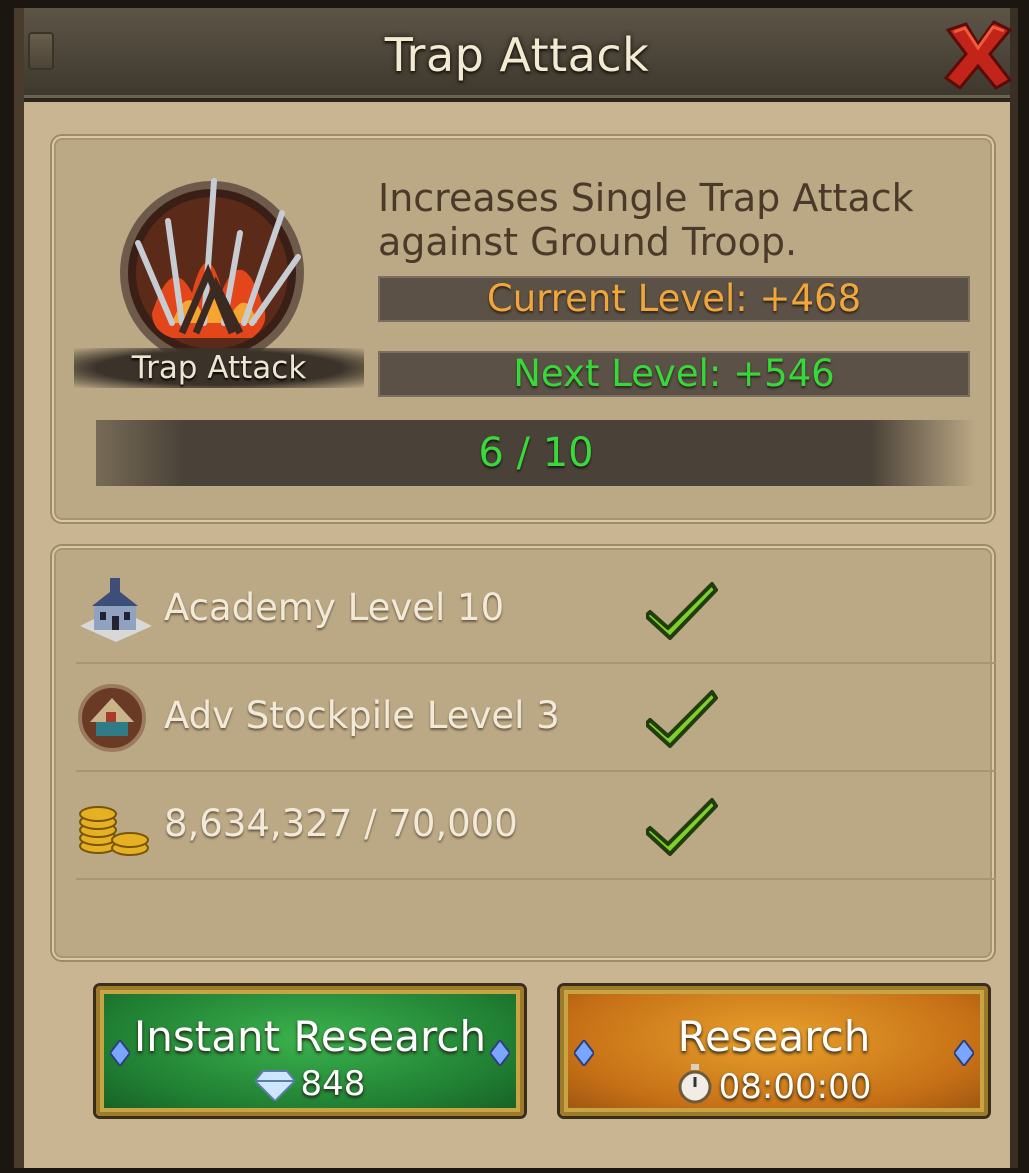 This screenshot has height=1173, width=1029. What do you see at coordinates (115, 609) in the screenshot?
I see `academy-icon` at bounding box center [115, 609].